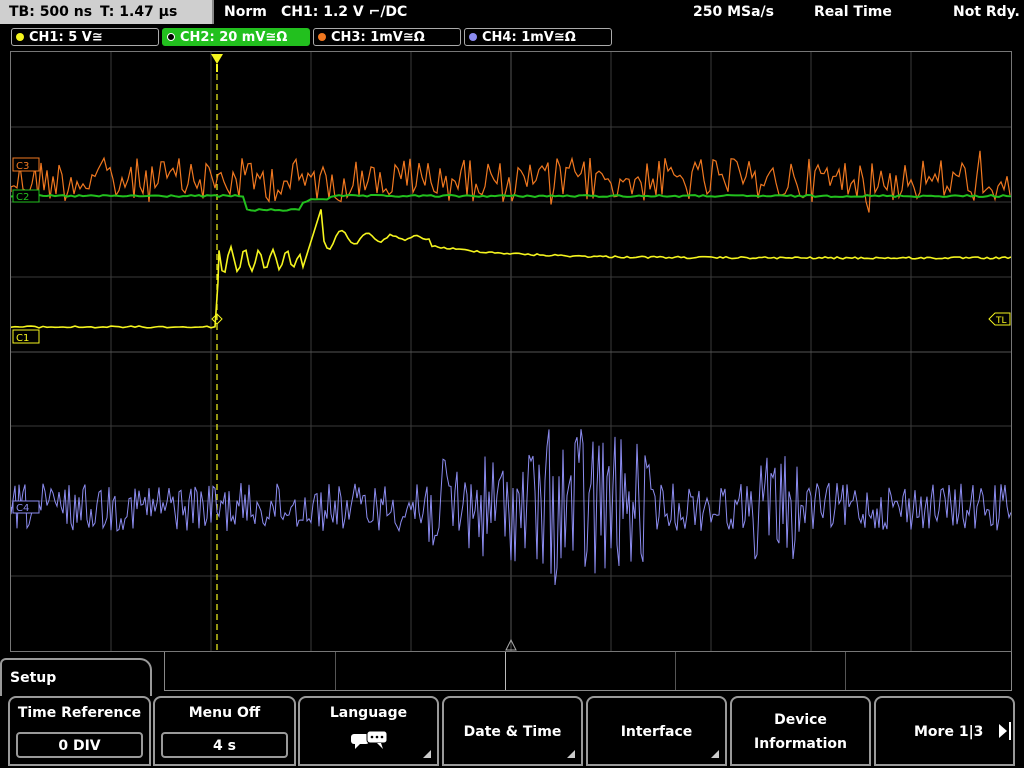 This screenshot has width=1024, height=768. I want to click on more-label: More 1|3, so click(949, 732).